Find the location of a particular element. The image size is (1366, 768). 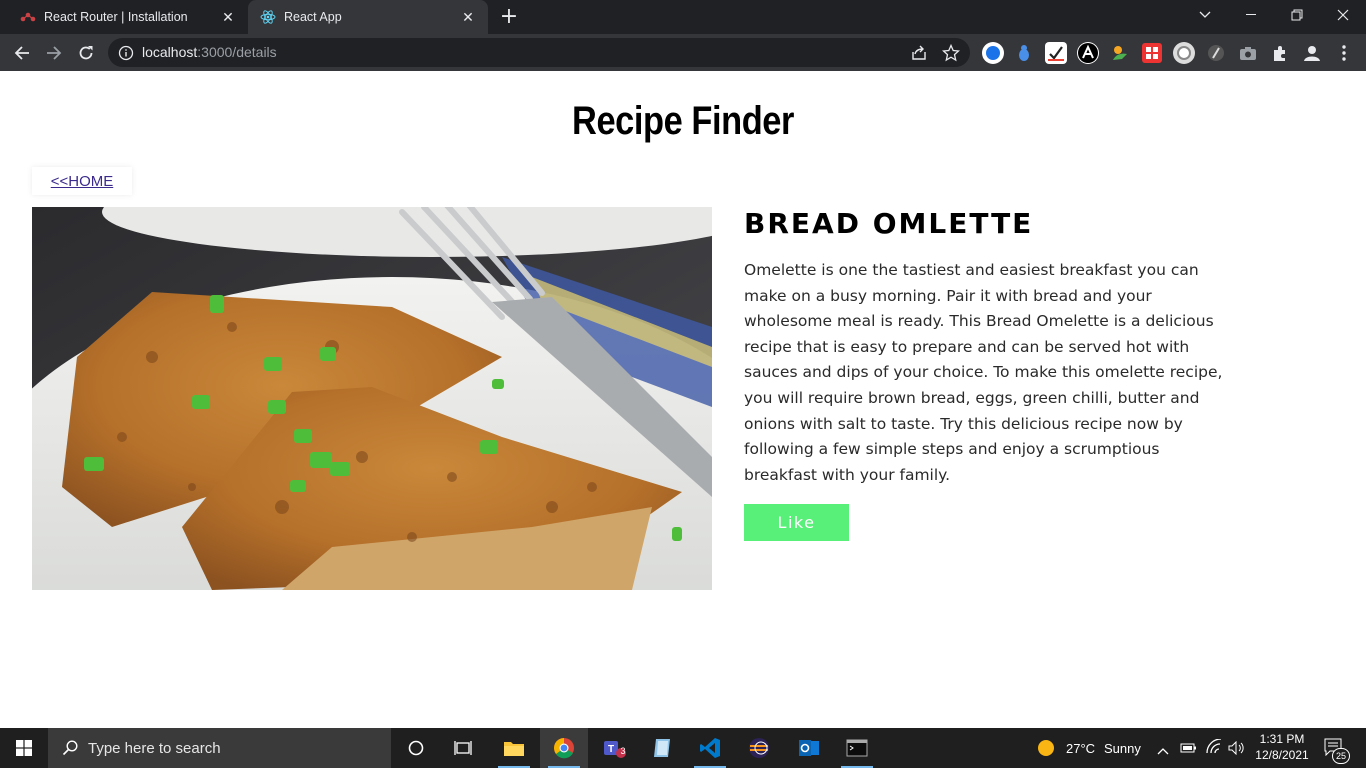

page-title: Recipe Finder is located at coordinates (683, 121).